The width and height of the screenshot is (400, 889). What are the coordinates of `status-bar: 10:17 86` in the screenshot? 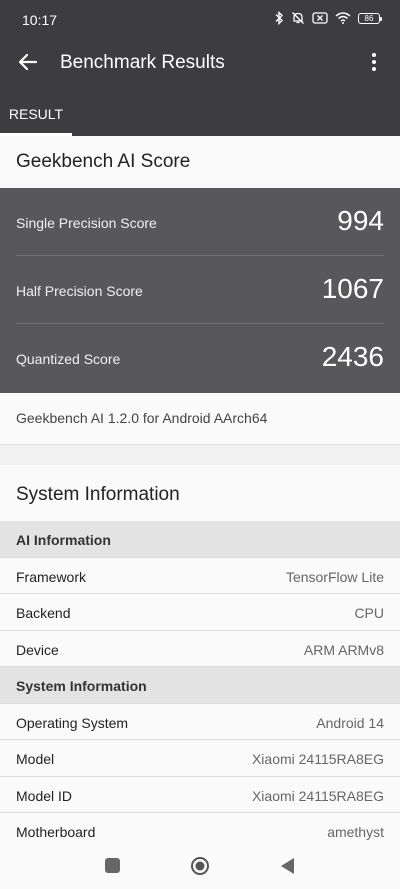 It's located at (200, 20).